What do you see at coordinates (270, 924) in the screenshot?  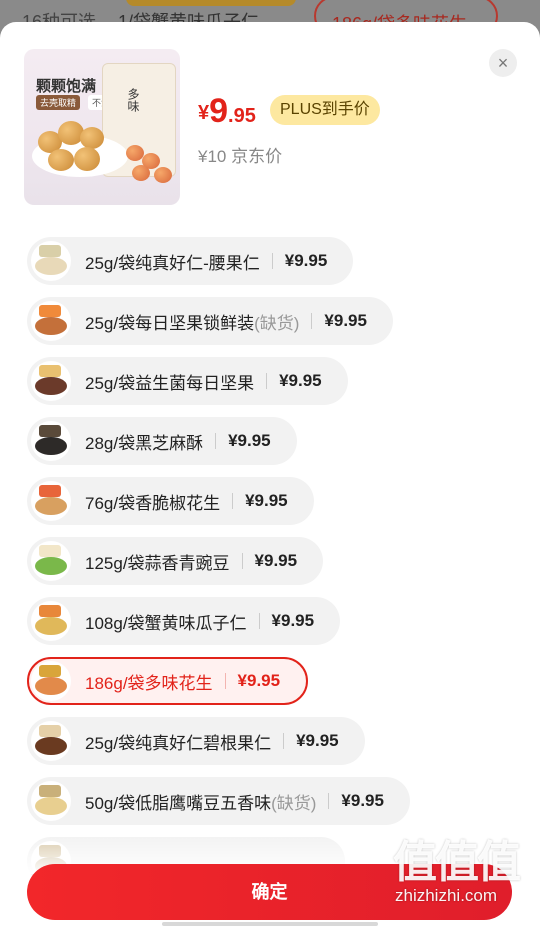 I see `home-indicator` at bounding box center [270, 924].